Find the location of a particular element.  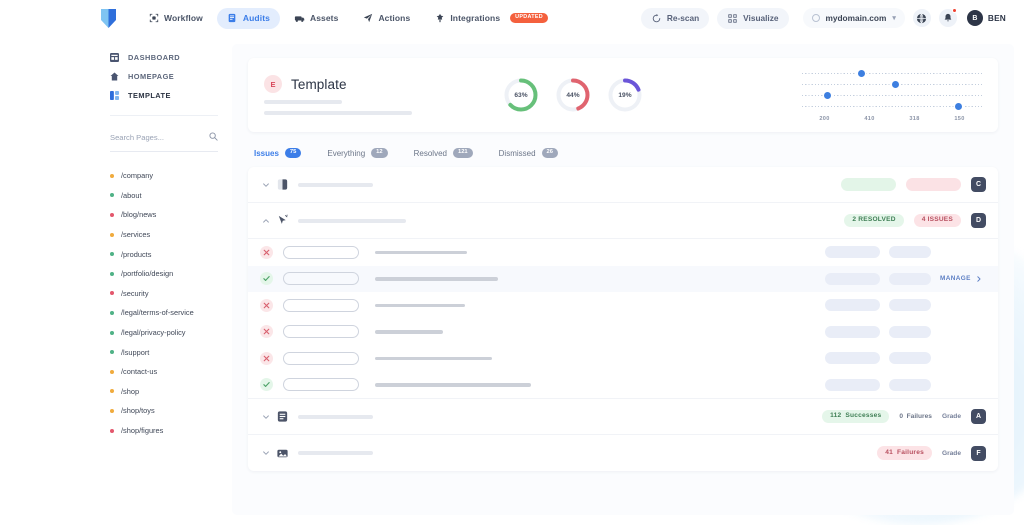

manage-link: MANAGE is located at coordinates (963, 278).